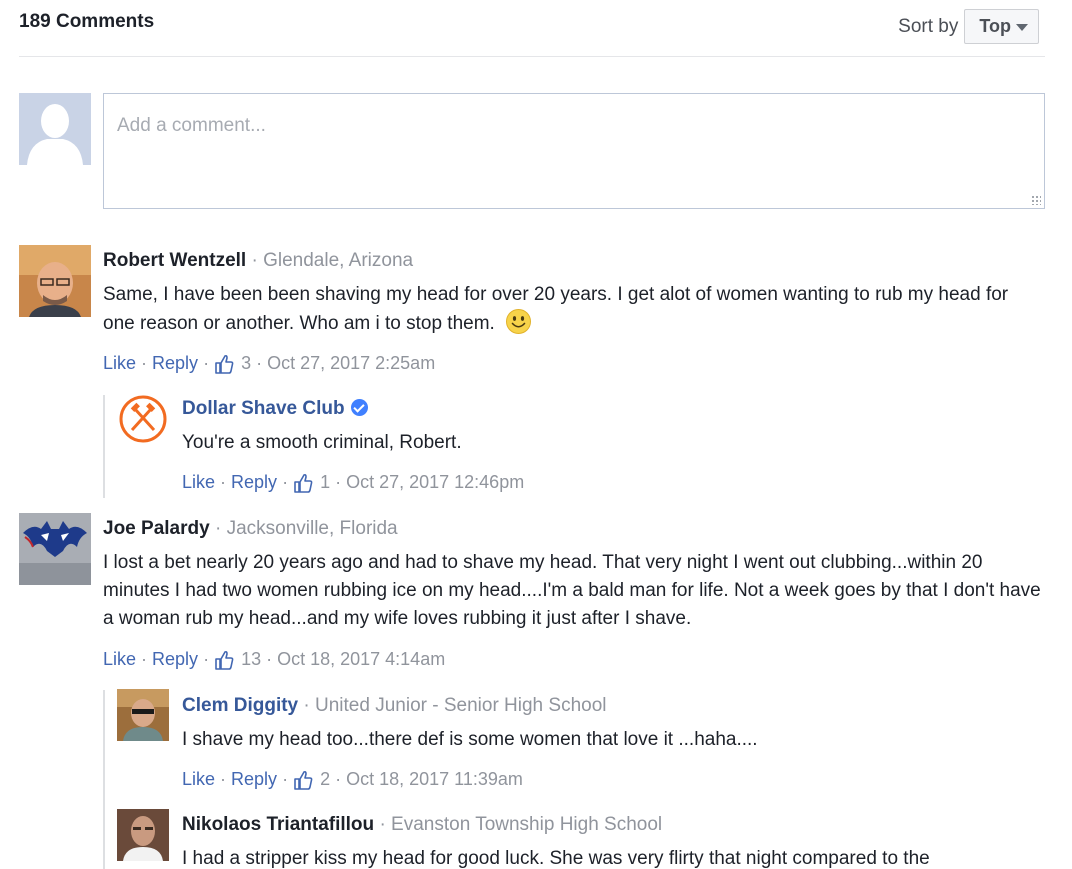 Image resolution: width=1072 pixels, height=869 pixels. I want to click on comment-time: Oct 27, 2017 12:46pm, so click(435, 482).